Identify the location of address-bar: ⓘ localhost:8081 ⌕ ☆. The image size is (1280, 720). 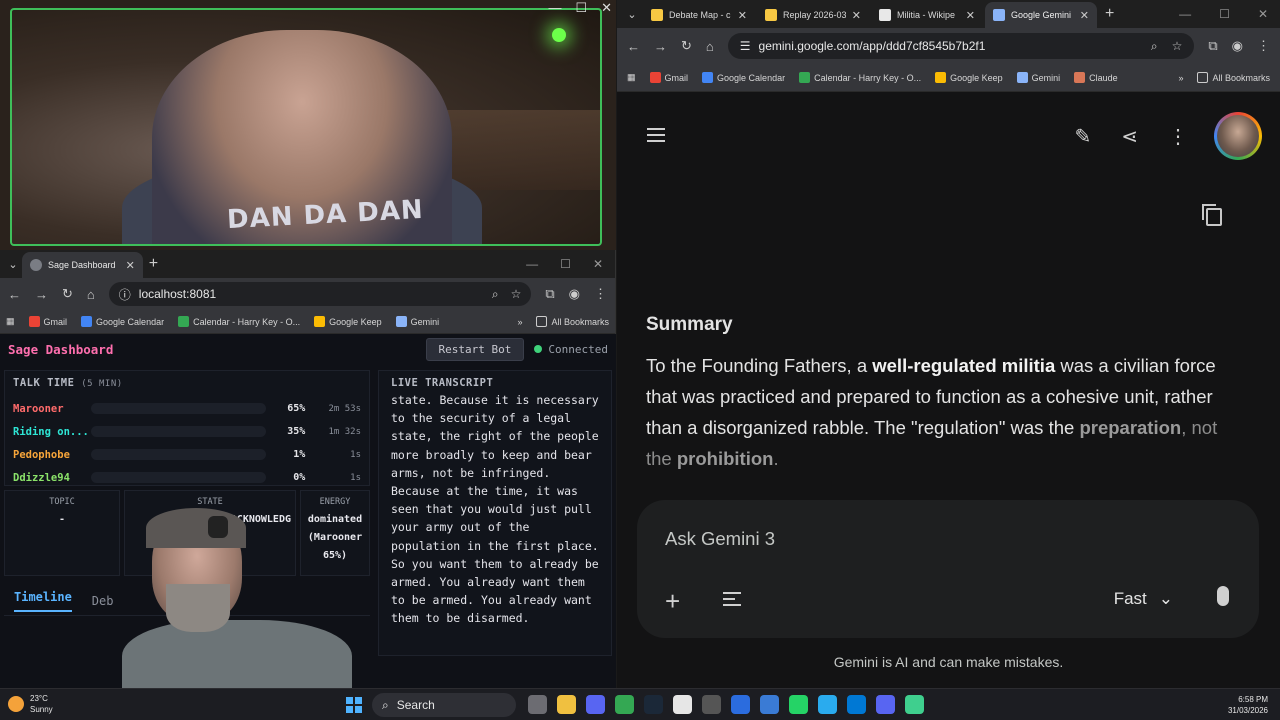
(320, 294).